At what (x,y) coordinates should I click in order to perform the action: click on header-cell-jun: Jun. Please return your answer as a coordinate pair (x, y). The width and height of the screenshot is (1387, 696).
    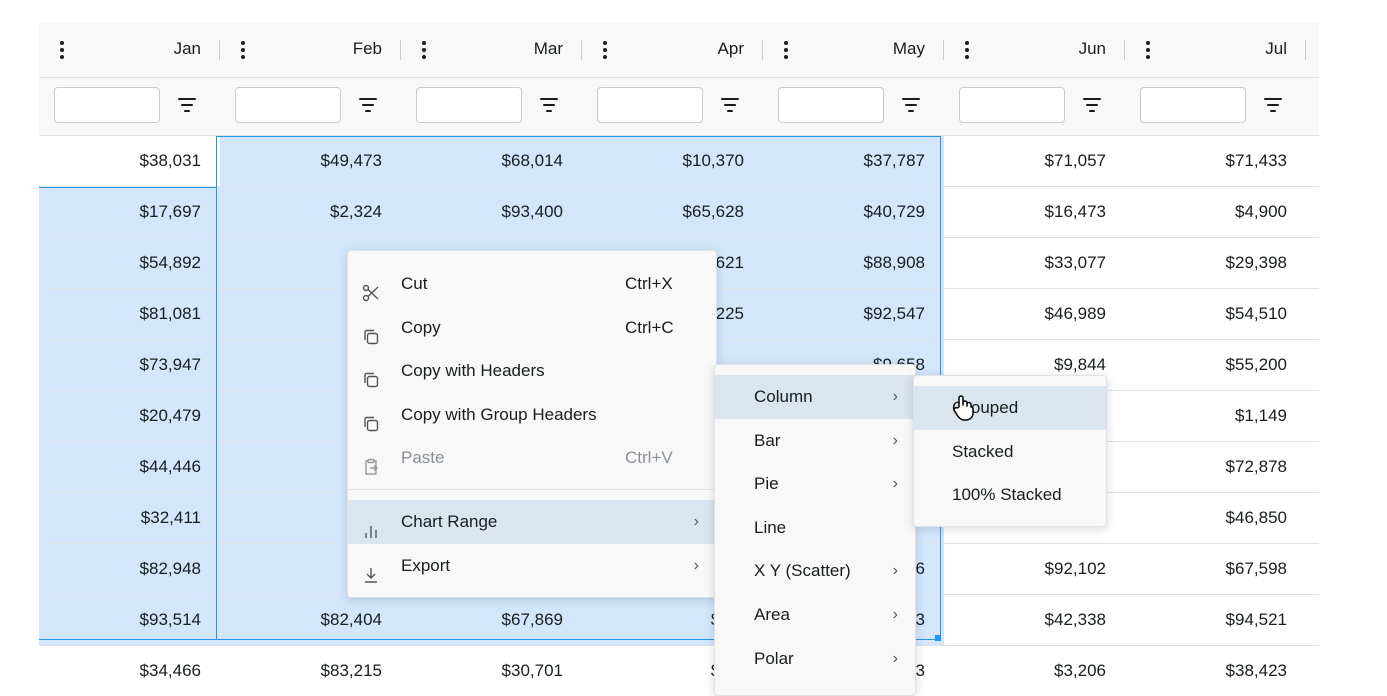
    Looking at the image, I should click on (1034, 50).